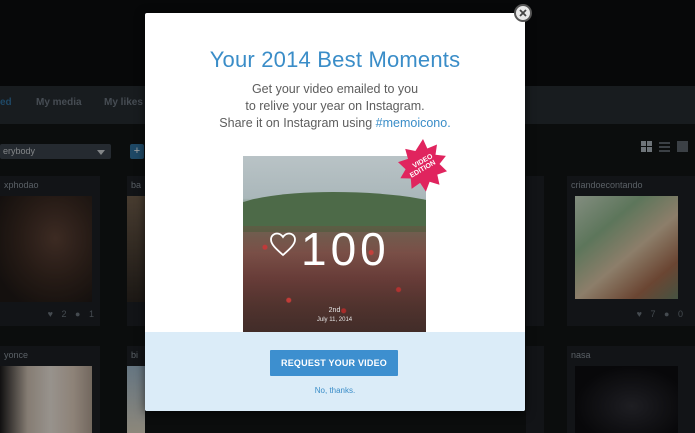 This screenshot has height=433, width=695. I want to click on share-text: Share it on Instagram using, so click(297, 123).